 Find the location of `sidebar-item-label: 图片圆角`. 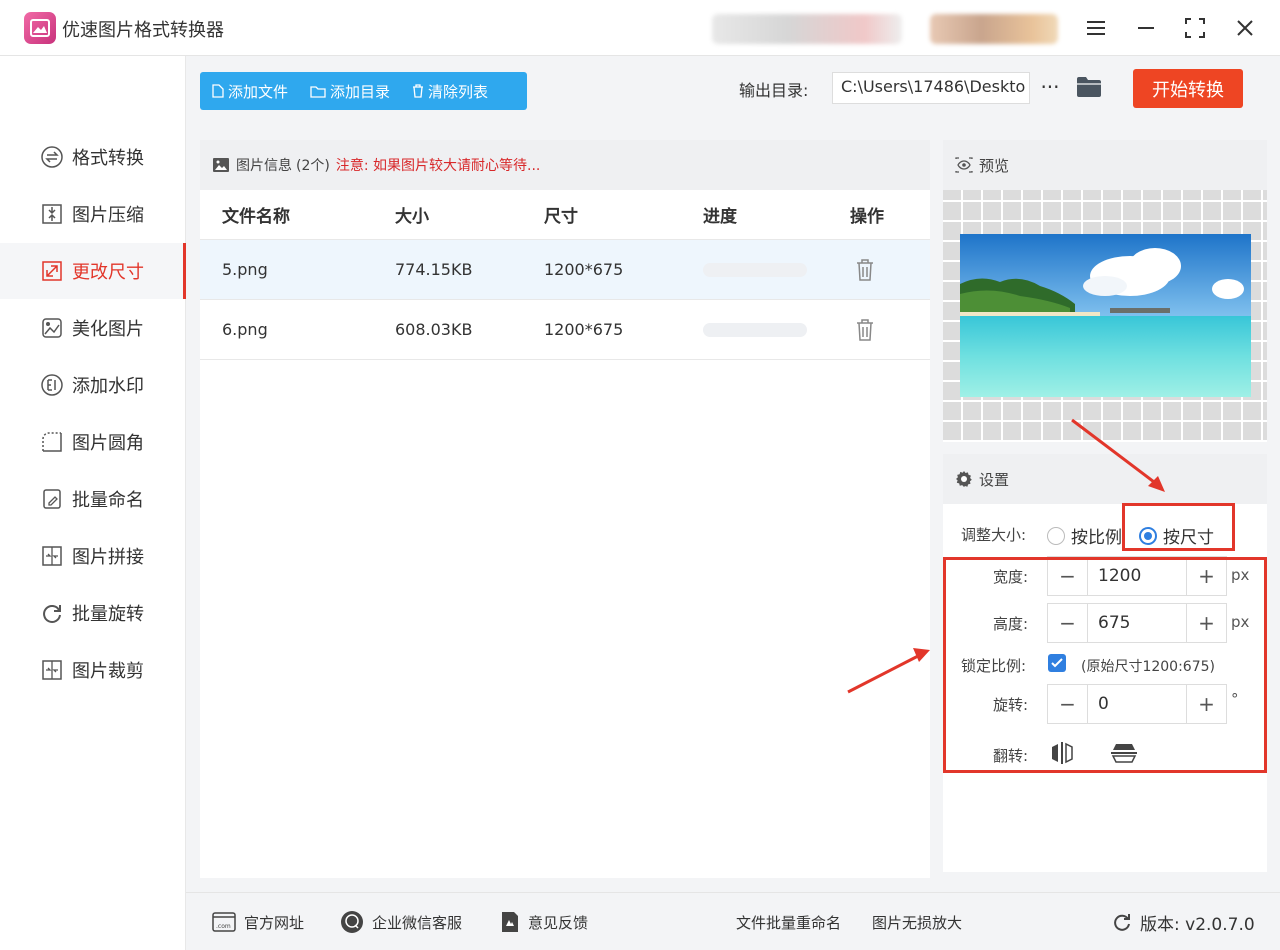

sidebar-item-label: 图片圆角 is located at coordinates (108, 443).